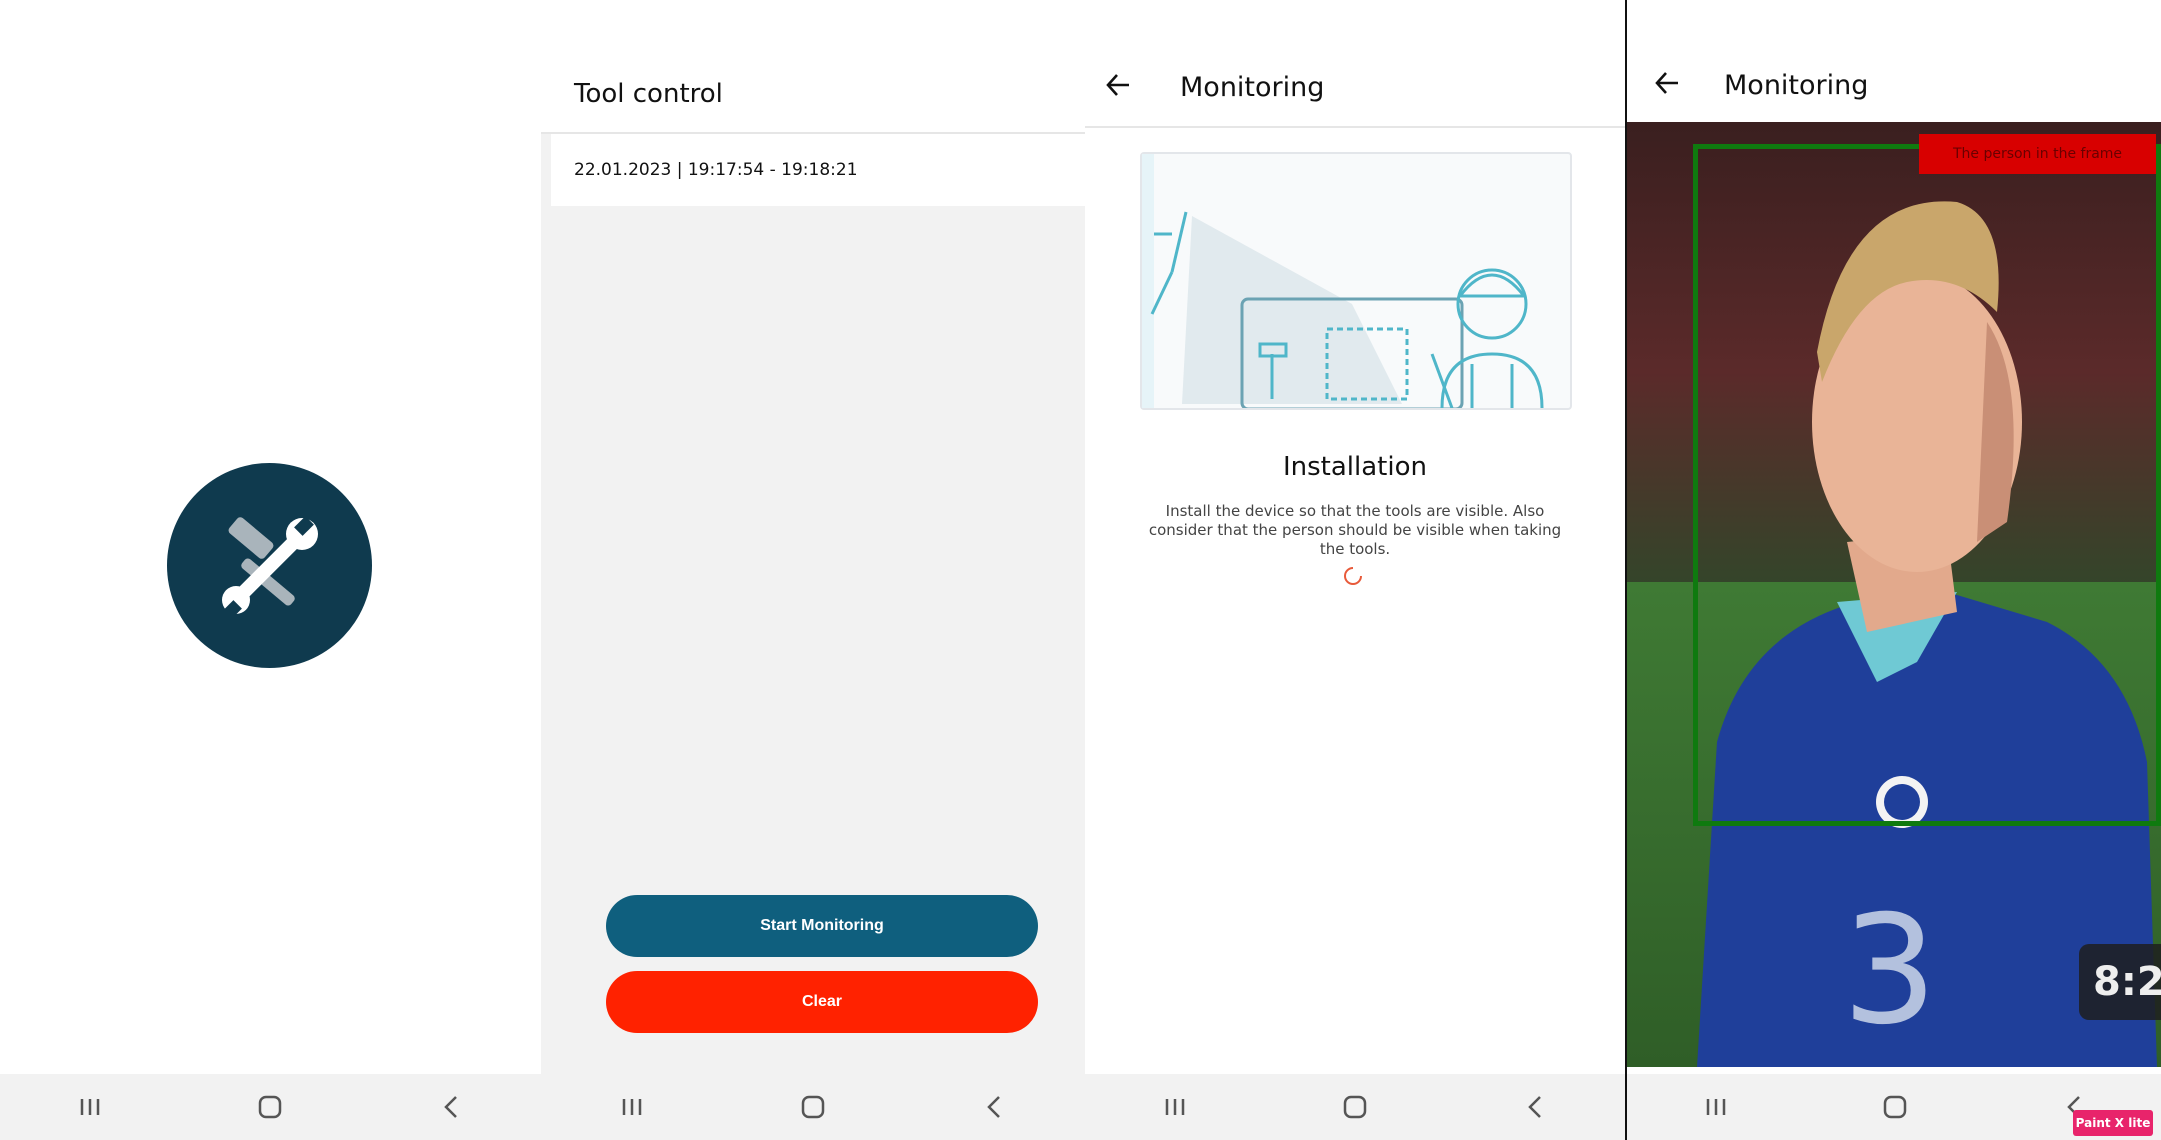 The width and height of the screenshot is (2161, 1140). I want to click on hammer-wrench-icon, so click(269, 567).